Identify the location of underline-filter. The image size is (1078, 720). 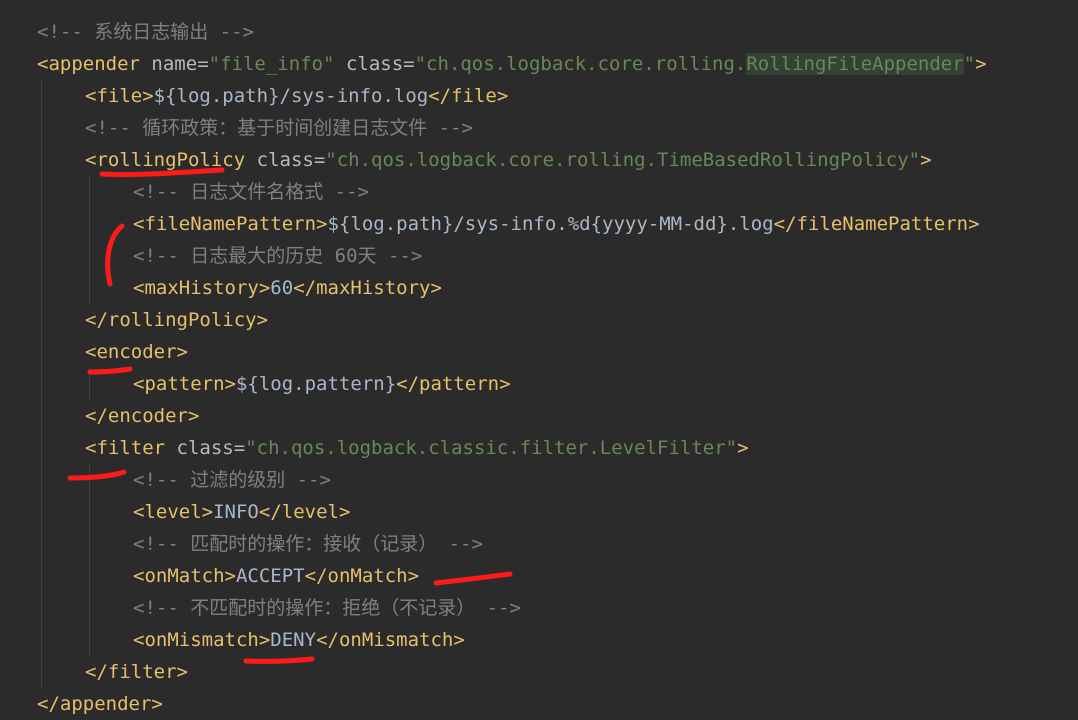
(97, 475).